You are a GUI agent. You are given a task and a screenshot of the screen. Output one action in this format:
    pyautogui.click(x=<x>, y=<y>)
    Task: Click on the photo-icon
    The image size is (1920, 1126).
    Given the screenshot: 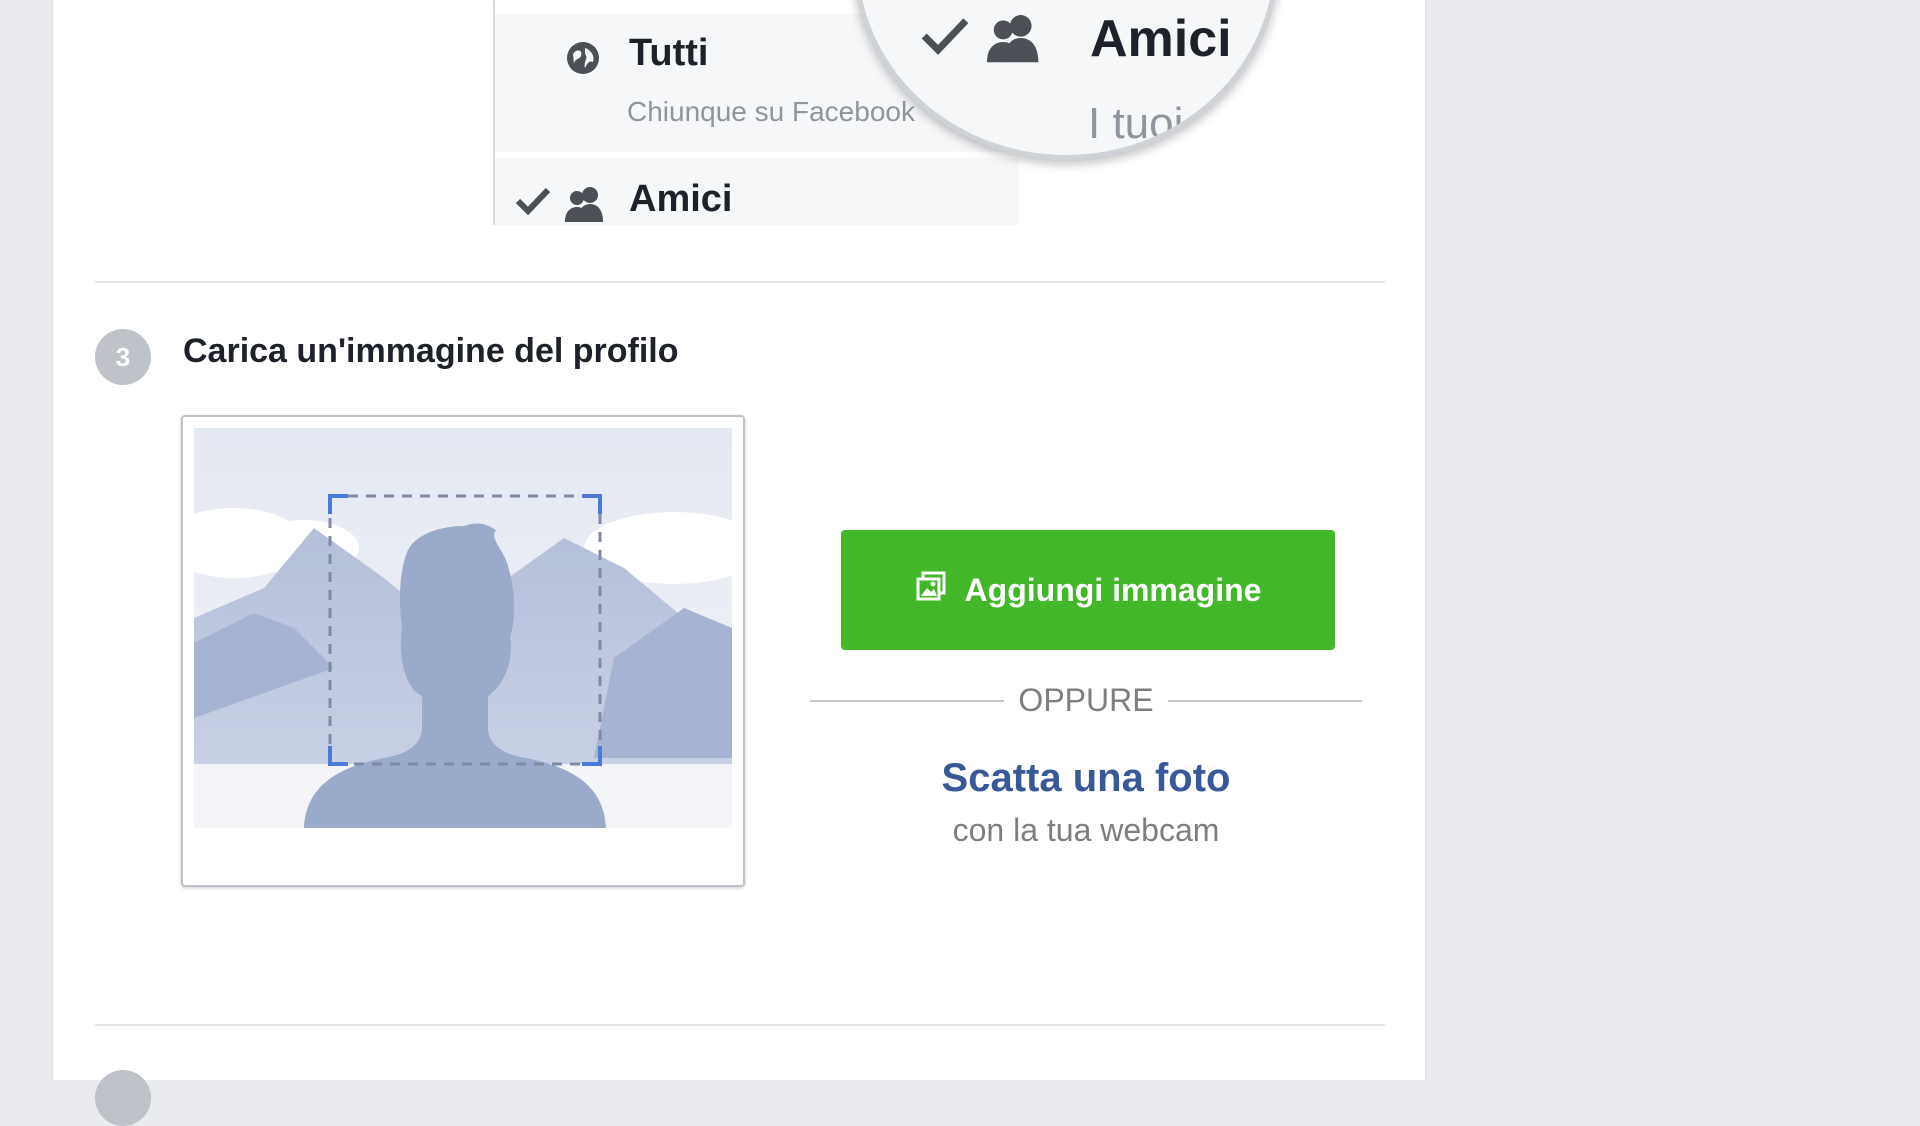 What is the action you would take?
    pyautogui.click(x=931, y=590)
    